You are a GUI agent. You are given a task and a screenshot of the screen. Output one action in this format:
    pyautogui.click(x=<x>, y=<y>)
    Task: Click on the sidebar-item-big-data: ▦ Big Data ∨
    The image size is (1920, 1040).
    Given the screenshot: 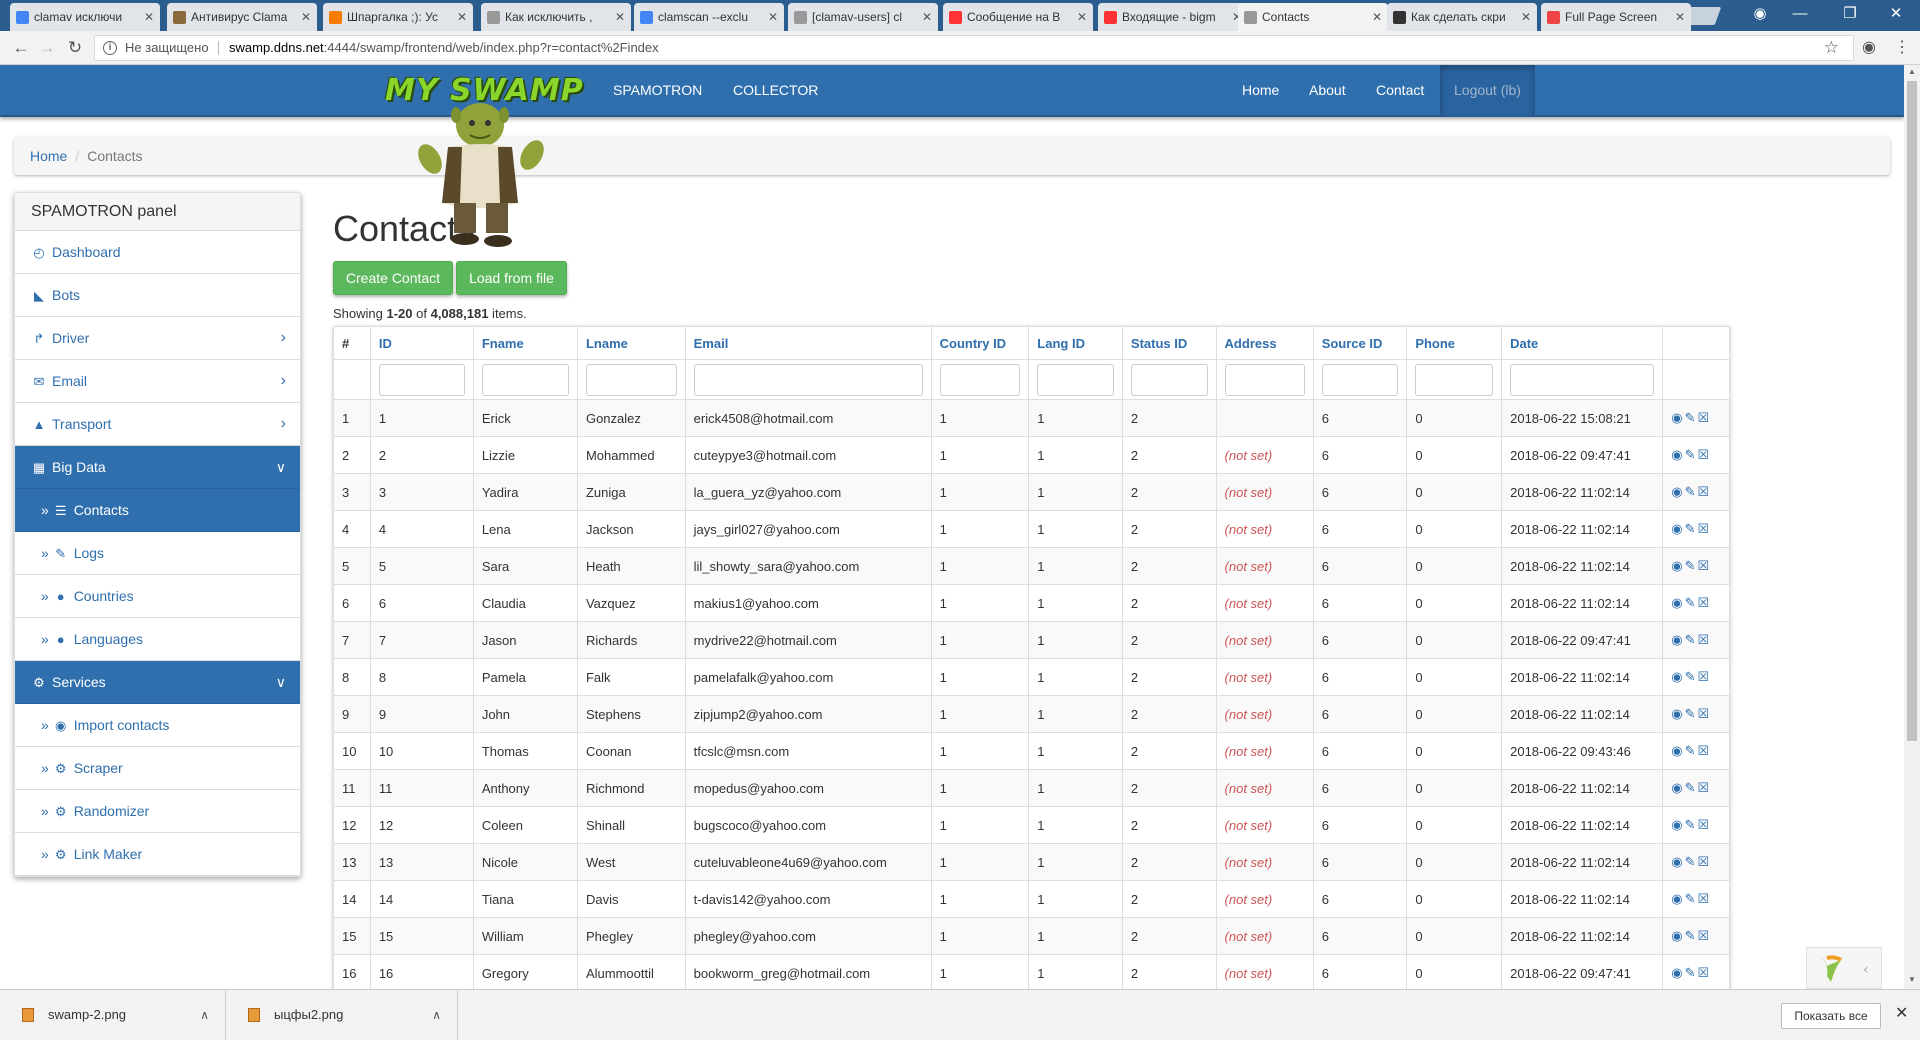 What is the action you would take?
    pyautogui.click(x=157, y=467)
    